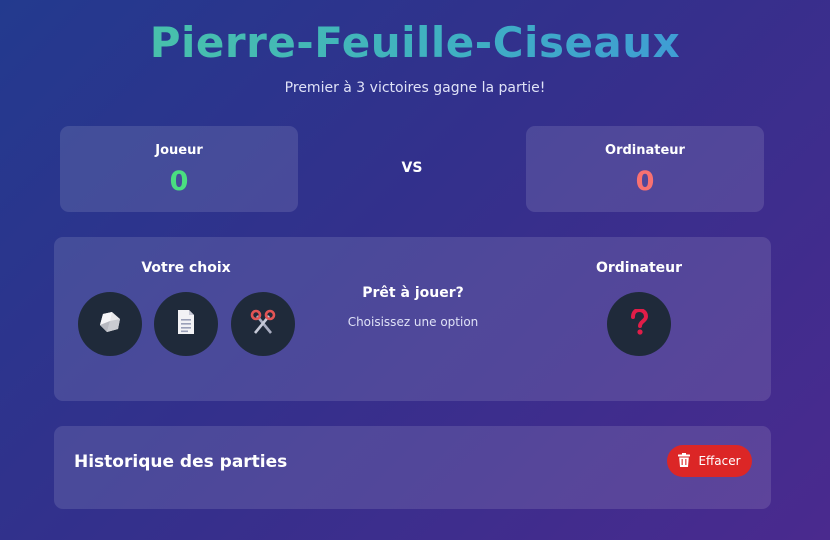  I want to click on clear-history-label: Effacer, so click(719, 461).